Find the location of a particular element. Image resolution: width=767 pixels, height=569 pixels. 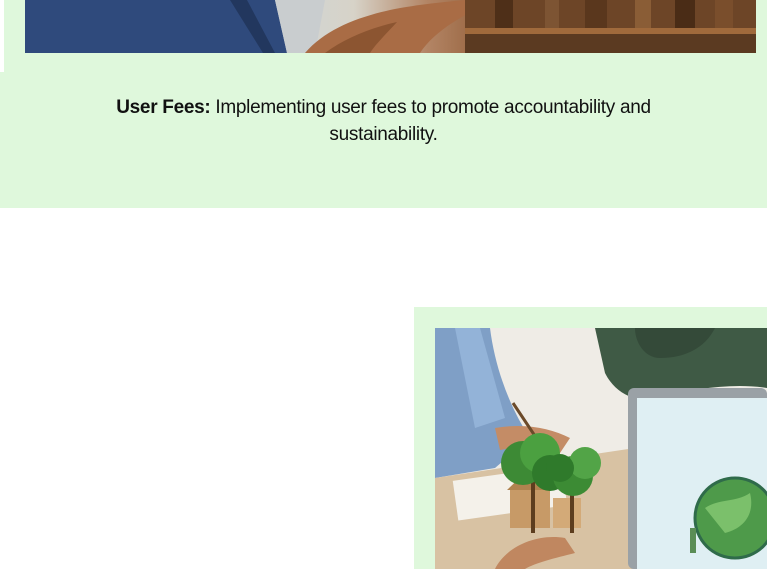

person-photo-graphic is located at coordinates (390, 26).